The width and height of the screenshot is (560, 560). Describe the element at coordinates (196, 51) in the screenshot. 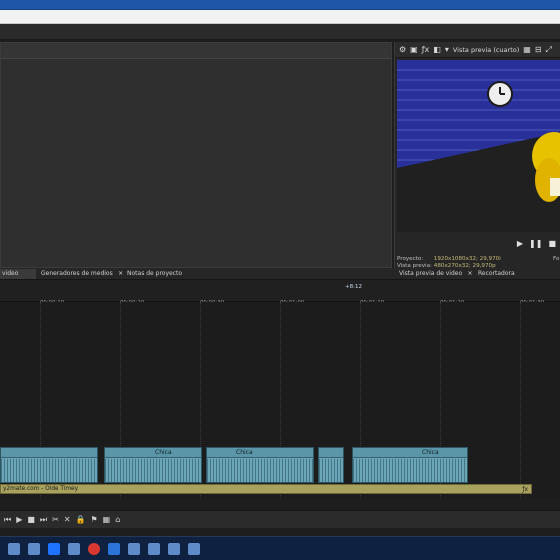

I see `panel-header` at that location.